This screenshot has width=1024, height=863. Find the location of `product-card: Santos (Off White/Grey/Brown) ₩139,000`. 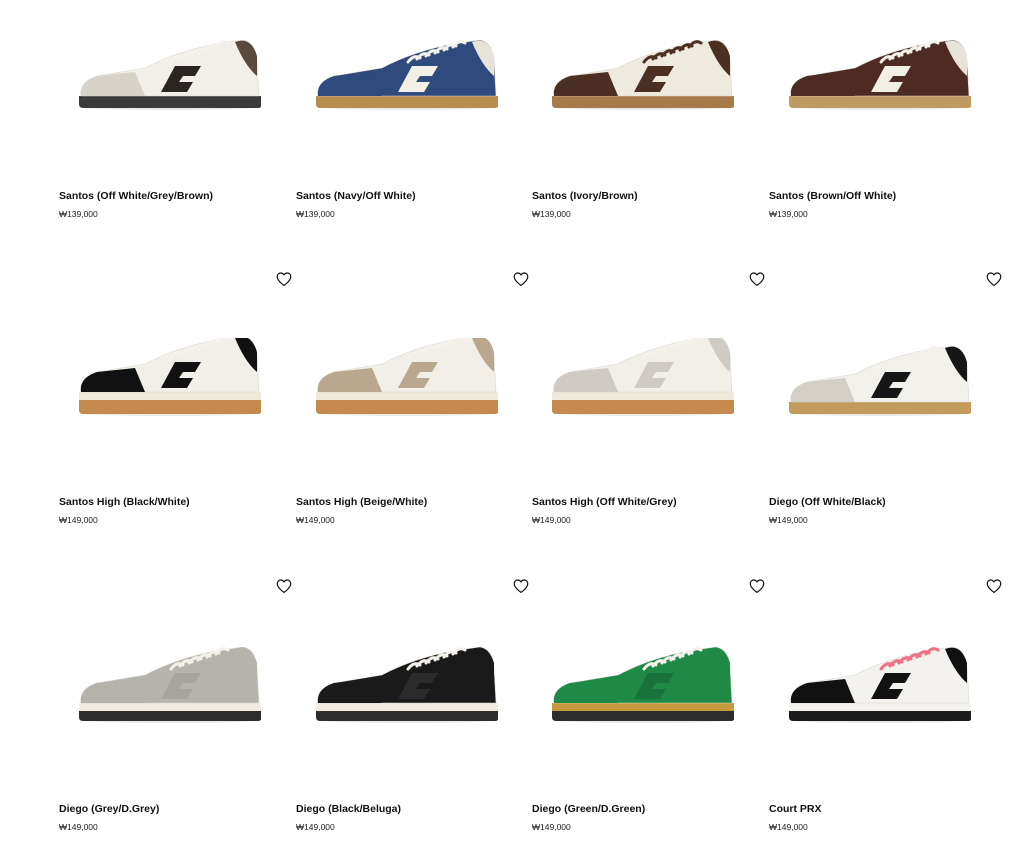

product-card: Santos (Off White/Grey/Brown) ₩139,000 is located at coordinates (177, 125).